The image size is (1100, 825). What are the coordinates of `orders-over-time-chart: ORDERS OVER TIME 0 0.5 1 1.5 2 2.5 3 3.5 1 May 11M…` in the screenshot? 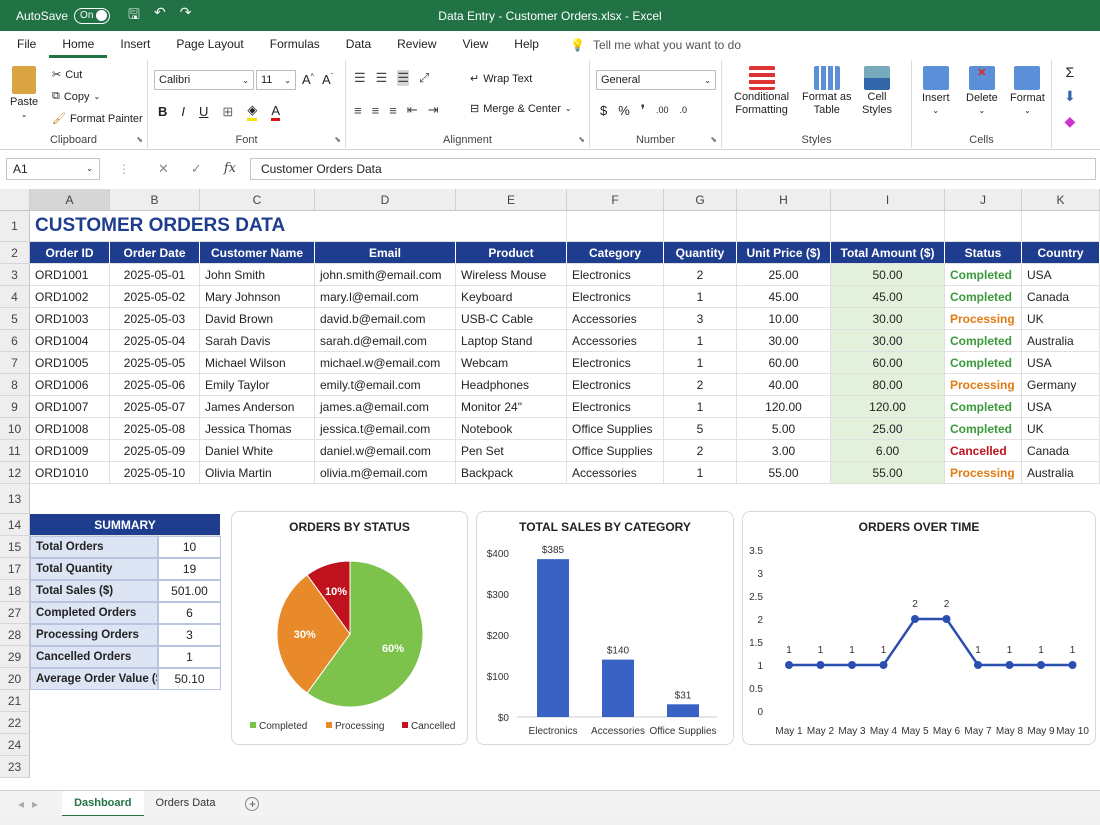 It's located at (919, 628).